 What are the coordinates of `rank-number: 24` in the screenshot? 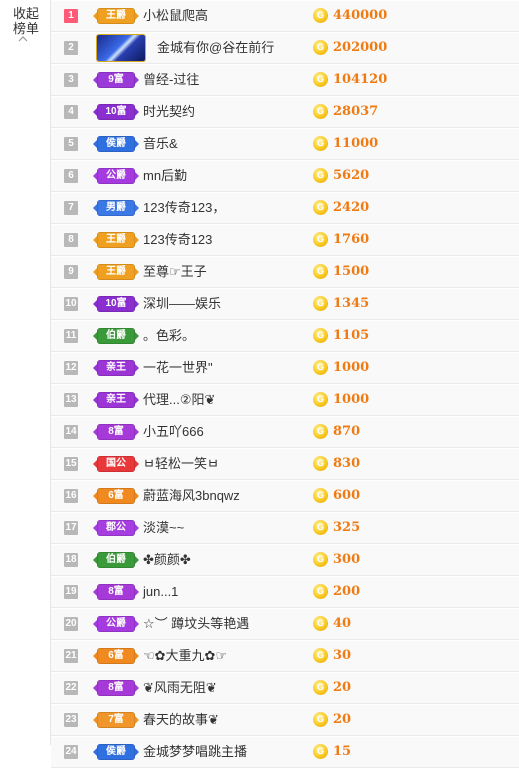 It's located at (71, 752).